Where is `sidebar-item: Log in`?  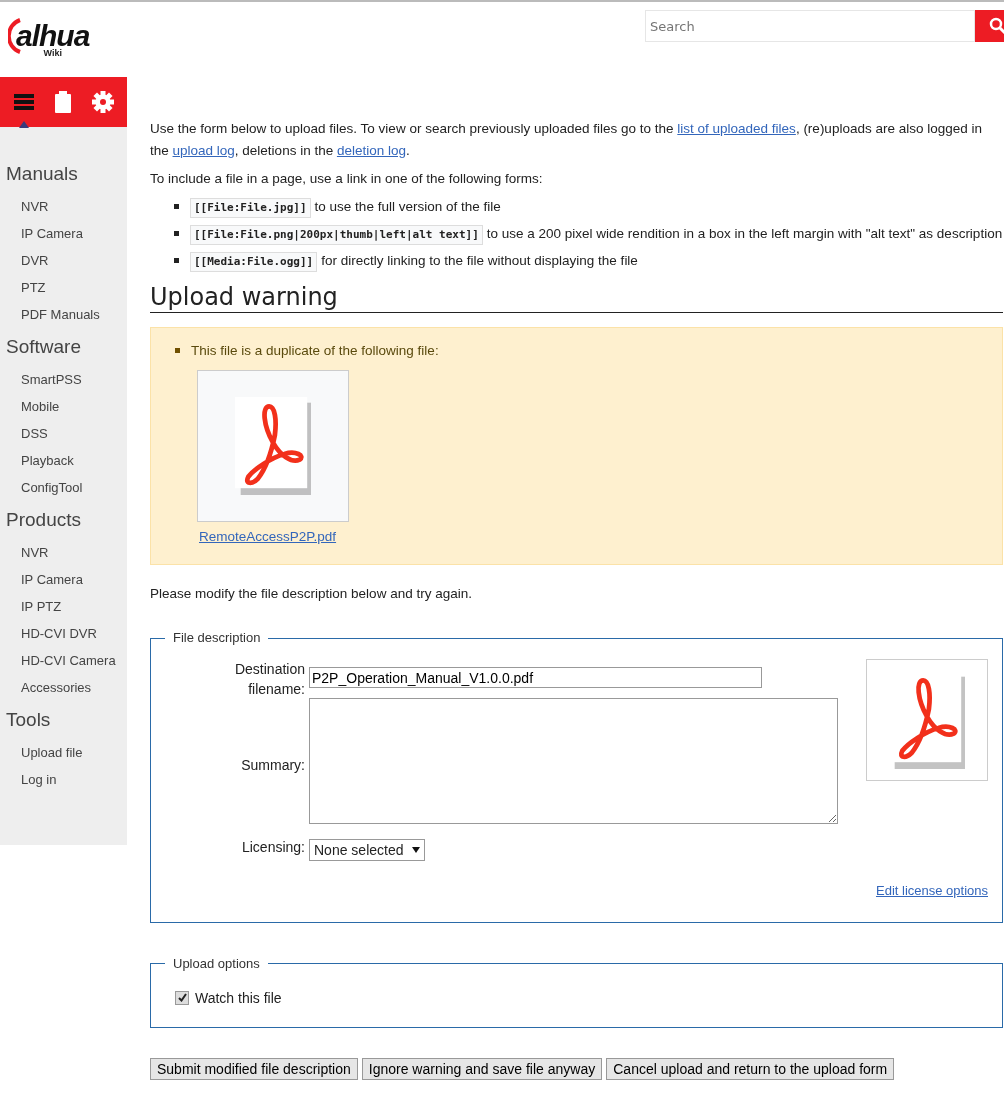
sidebar-item: Log in is located at coordinates (63, 779).